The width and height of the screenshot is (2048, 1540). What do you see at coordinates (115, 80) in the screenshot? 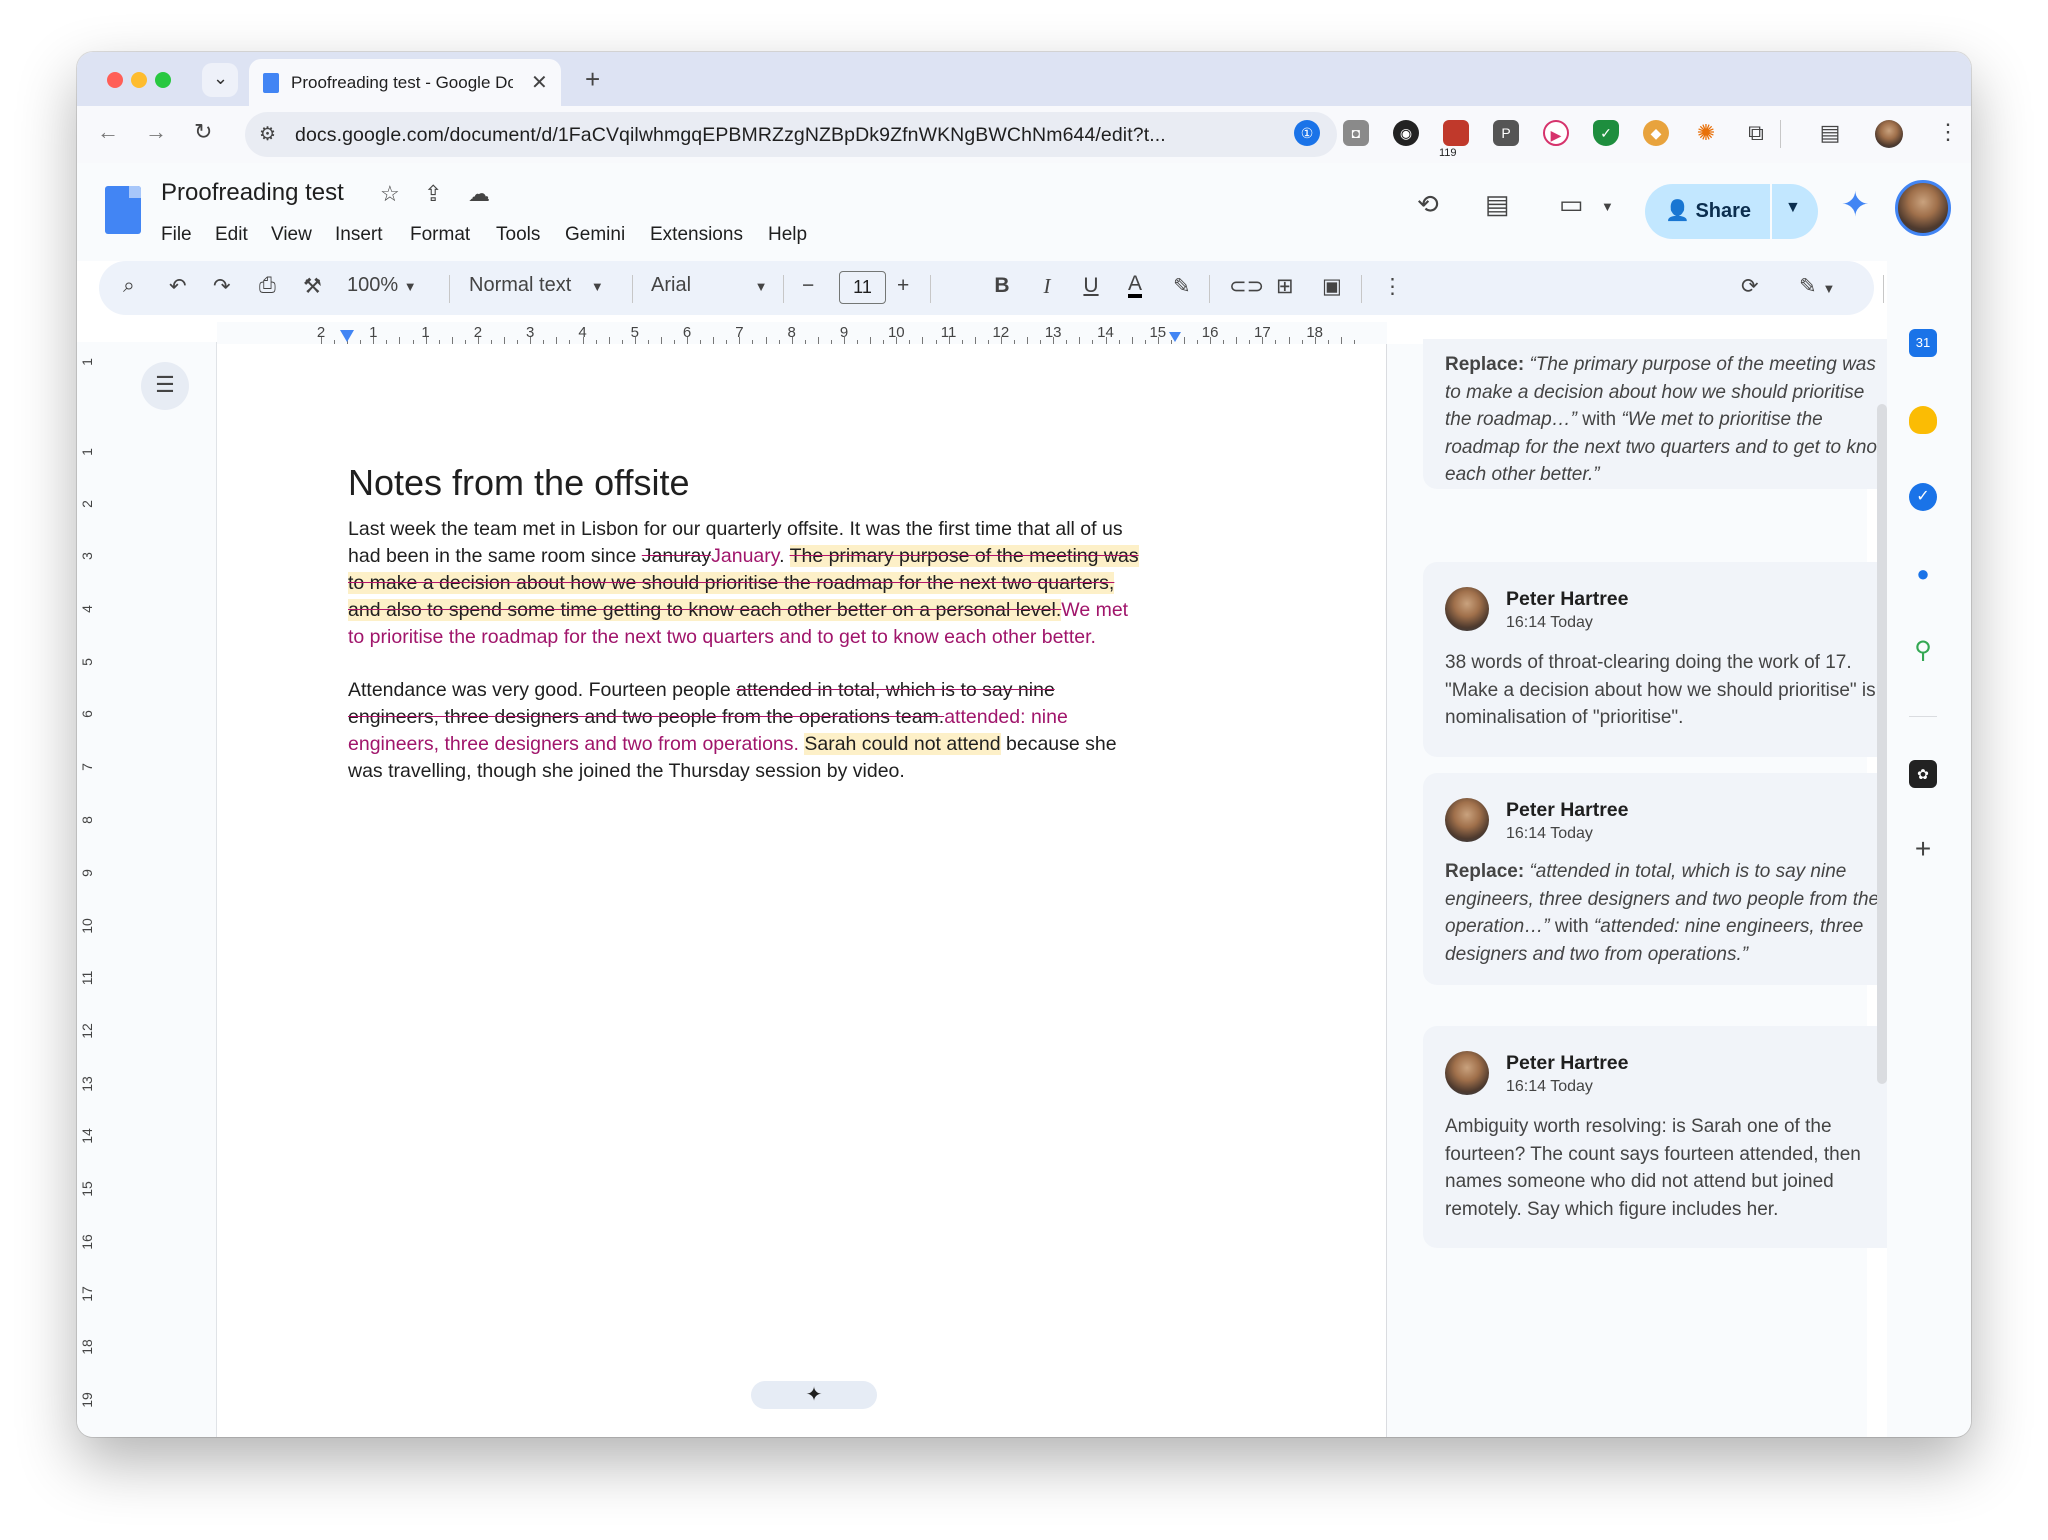
I see `close-window-button` at bounding box center [115, 80].